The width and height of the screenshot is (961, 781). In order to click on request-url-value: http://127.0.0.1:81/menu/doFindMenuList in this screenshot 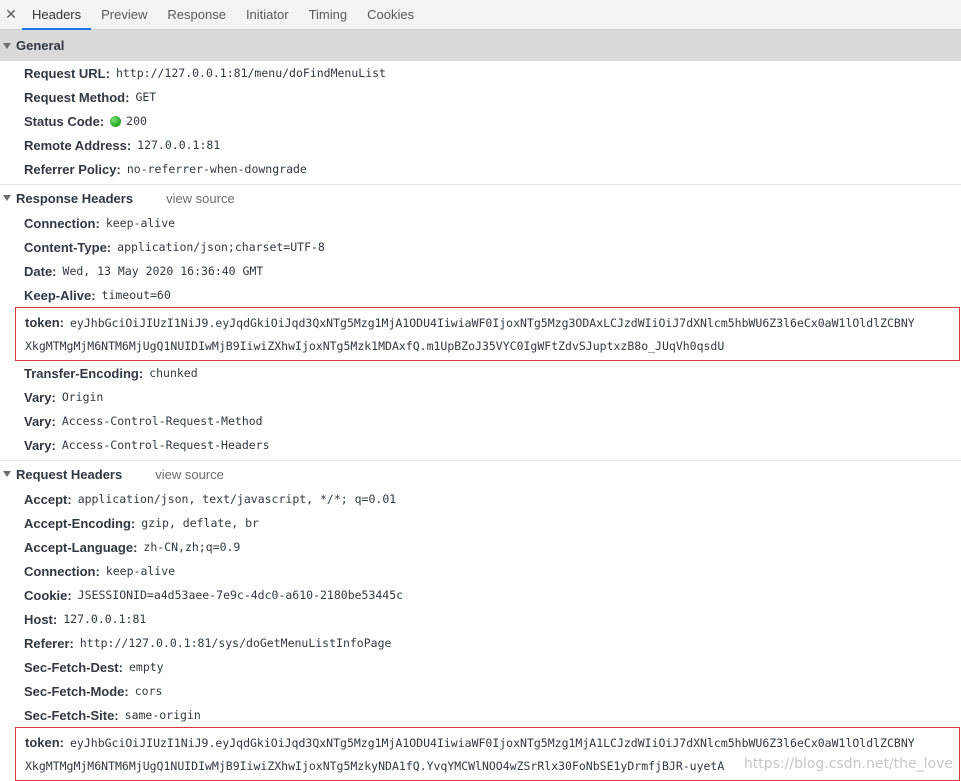, I will do `click(250, 73)`.